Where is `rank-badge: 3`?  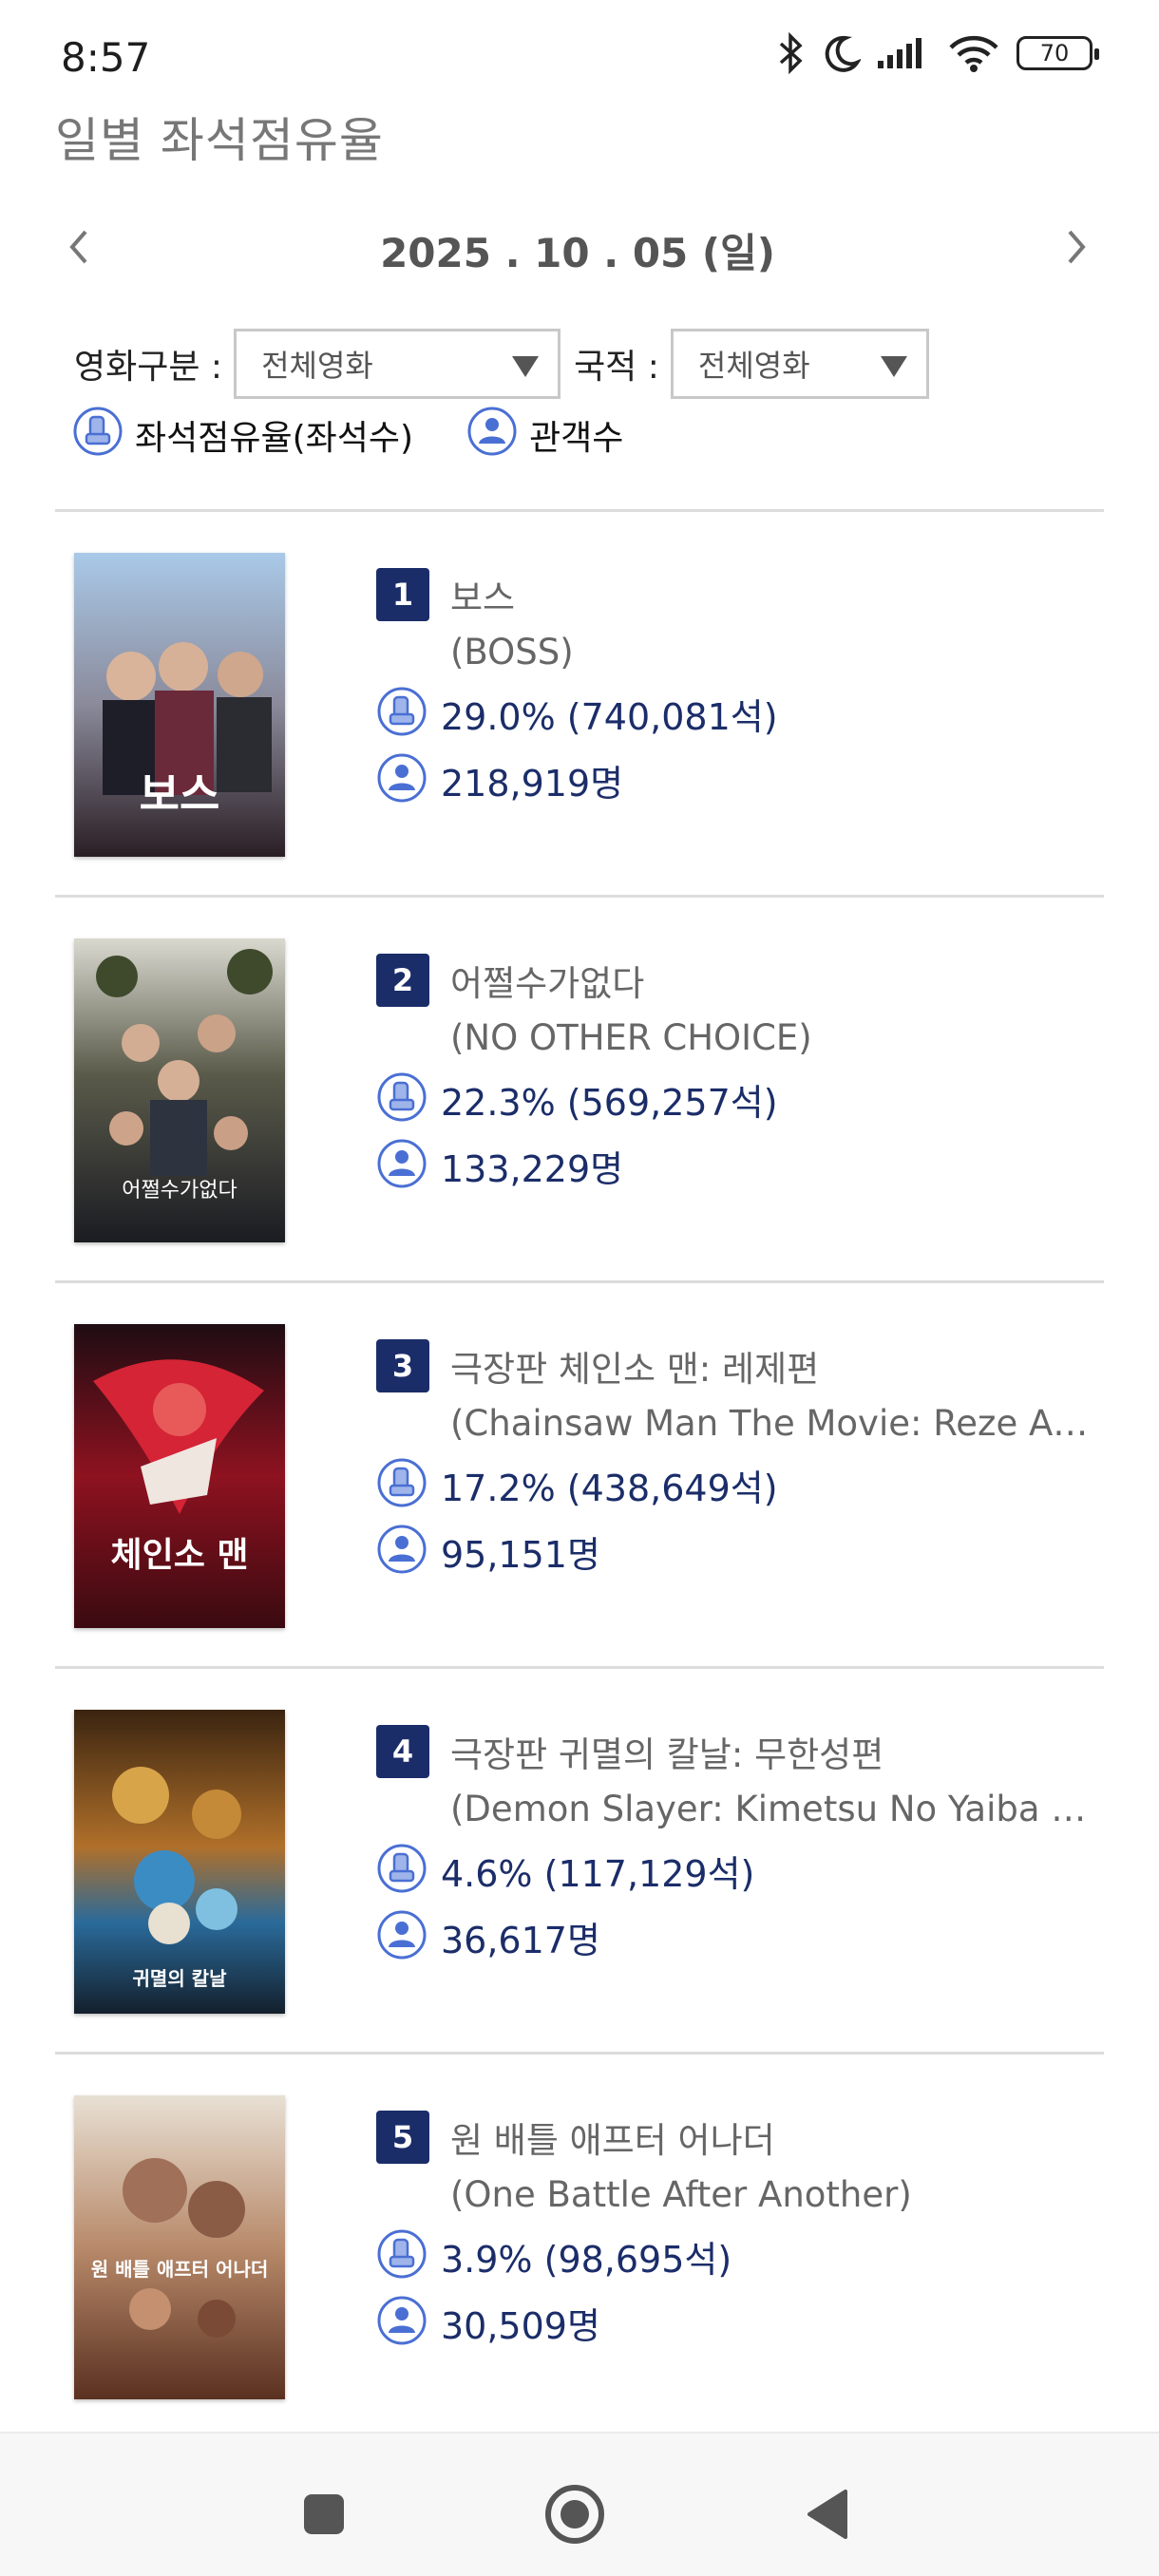 rank-badge: 3 is located at coordinates (402, 1365).